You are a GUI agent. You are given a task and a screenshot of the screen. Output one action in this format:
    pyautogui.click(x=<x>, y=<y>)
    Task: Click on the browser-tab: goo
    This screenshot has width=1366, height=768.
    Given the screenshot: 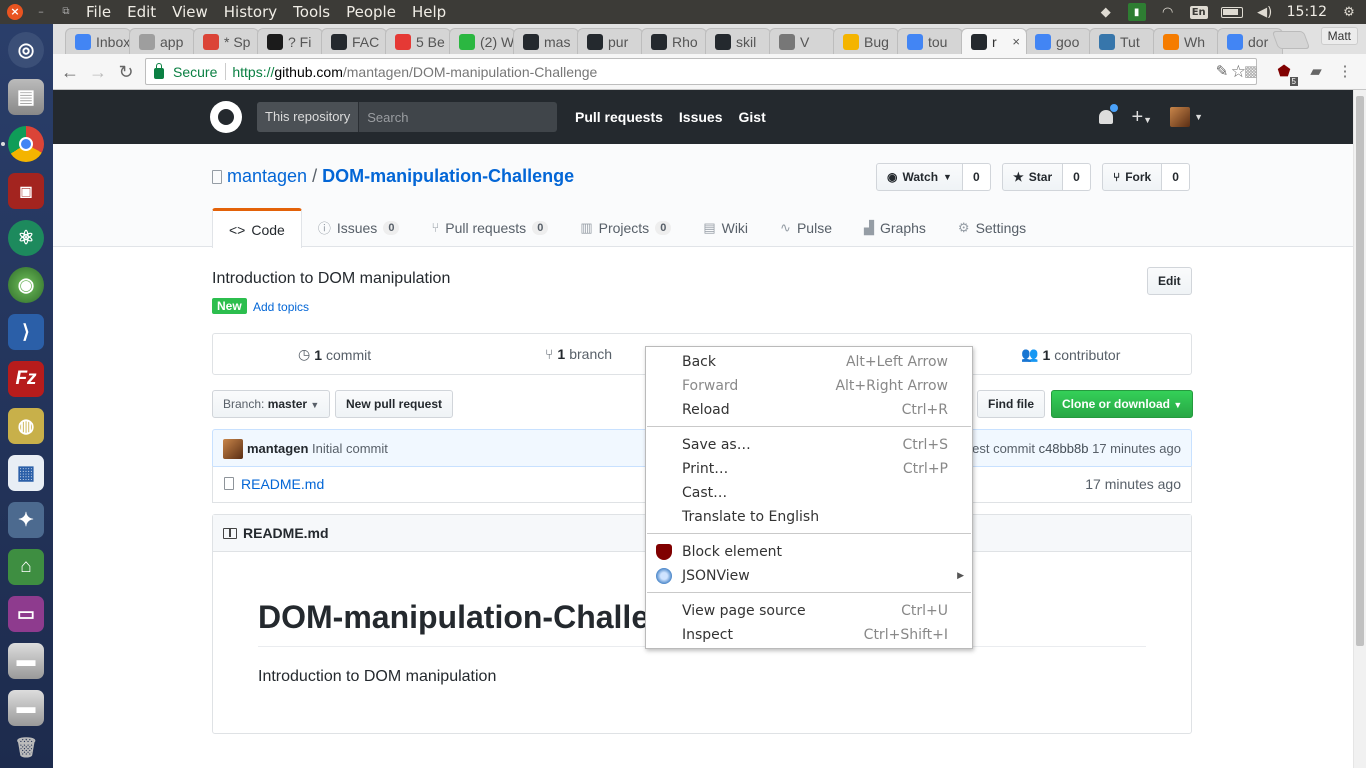 What is the action you would take?
    pyautogui.click(x=1058, y=41)
    